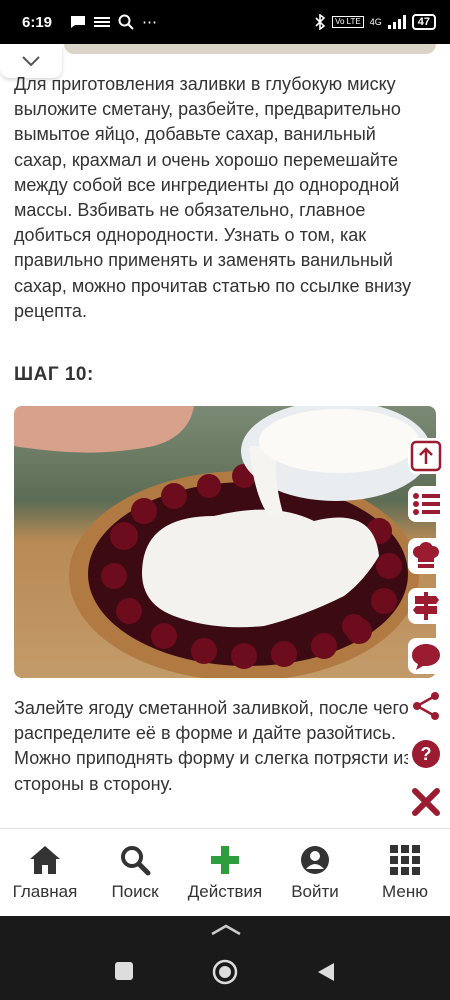 Image resolution: width=450 pixels, height=1000 pixels. What do you see at coordinates (102, 22) in the screenshot?
I see `menu-lines-icon` at bounding box center [102, 22].